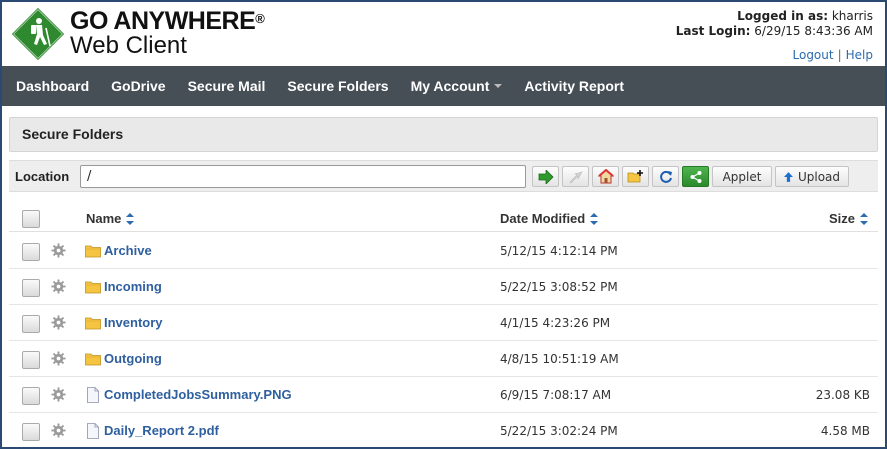 The image size is (887, 449). What do you see at coordinates (167, 21) in the screenshot?
I see `brand-title: GO ANYWHERE®` at bounding box center [167, 21].